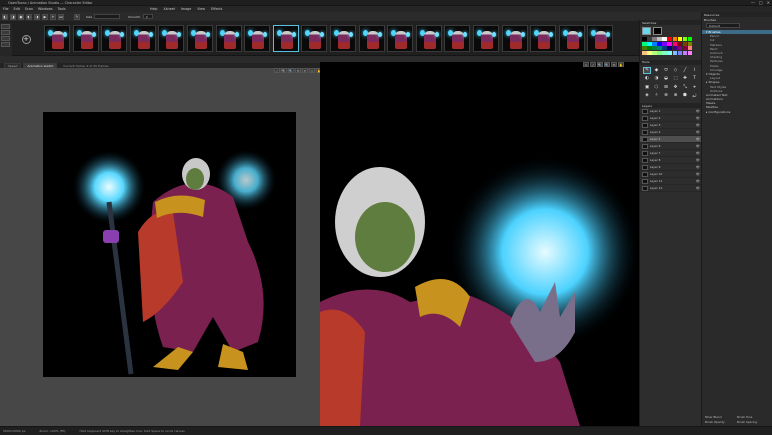  Describe the element at coordinates (186, 9) in the screenshot. I see `menu-image: Image` at that location.